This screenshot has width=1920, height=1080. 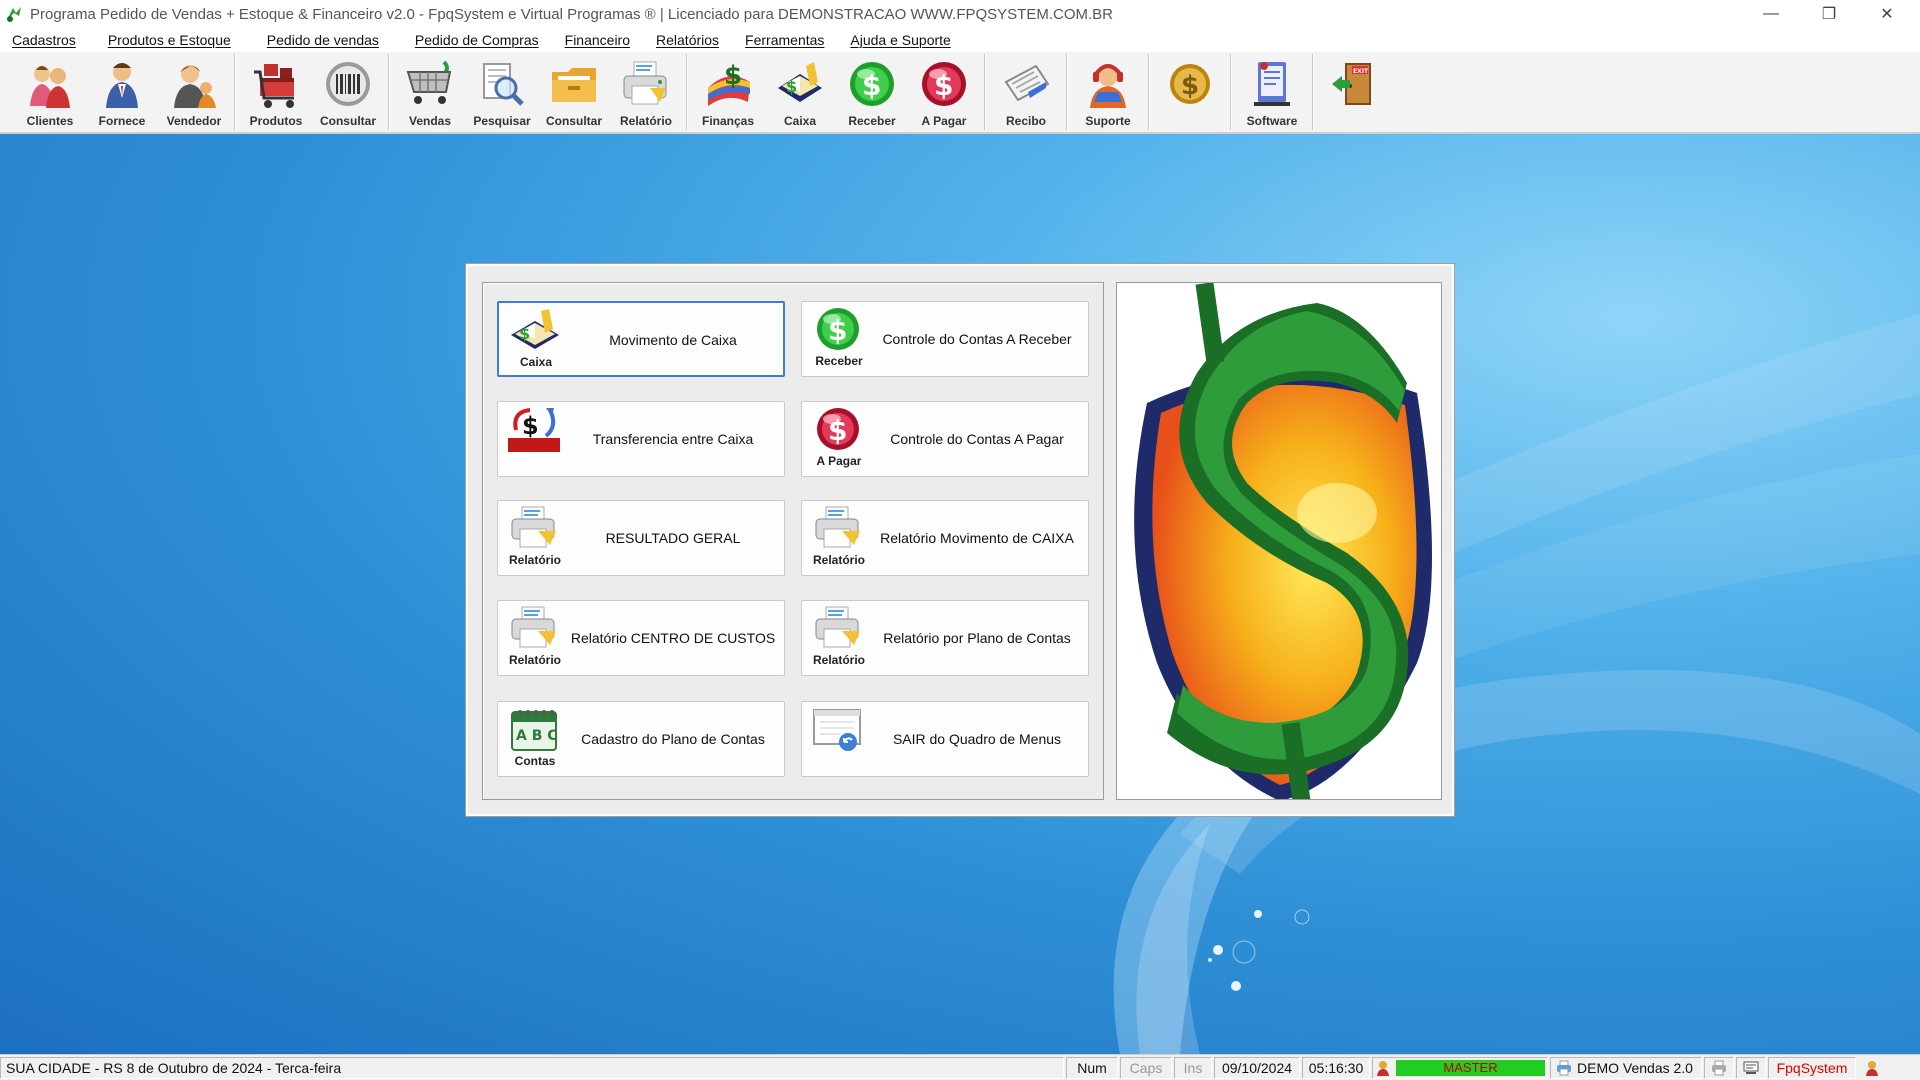 What do you see at coordinates (170, 40) in the screenshot?
I see `menu-produtos-estoque: Produtos e Estoque` at bounding box center [170, 40].